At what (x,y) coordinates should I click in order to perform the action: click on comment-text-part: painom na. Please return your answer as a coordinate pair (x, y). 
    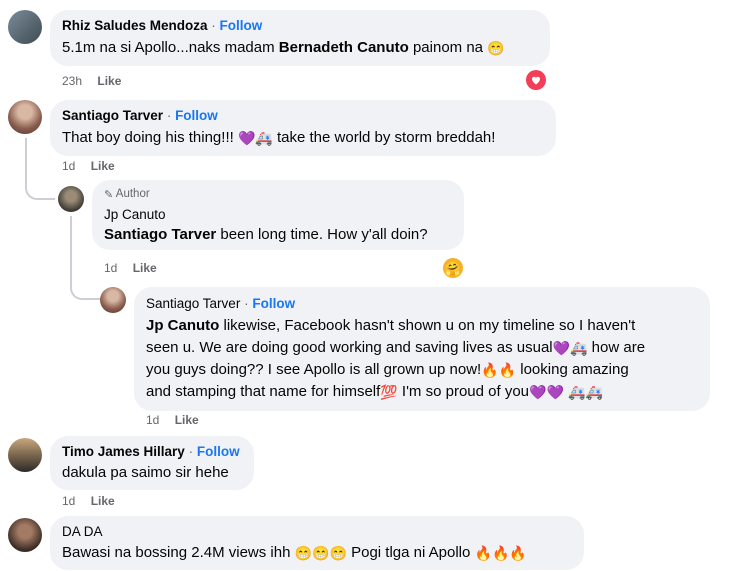
    Looking at the image, I should click on (448, 47).